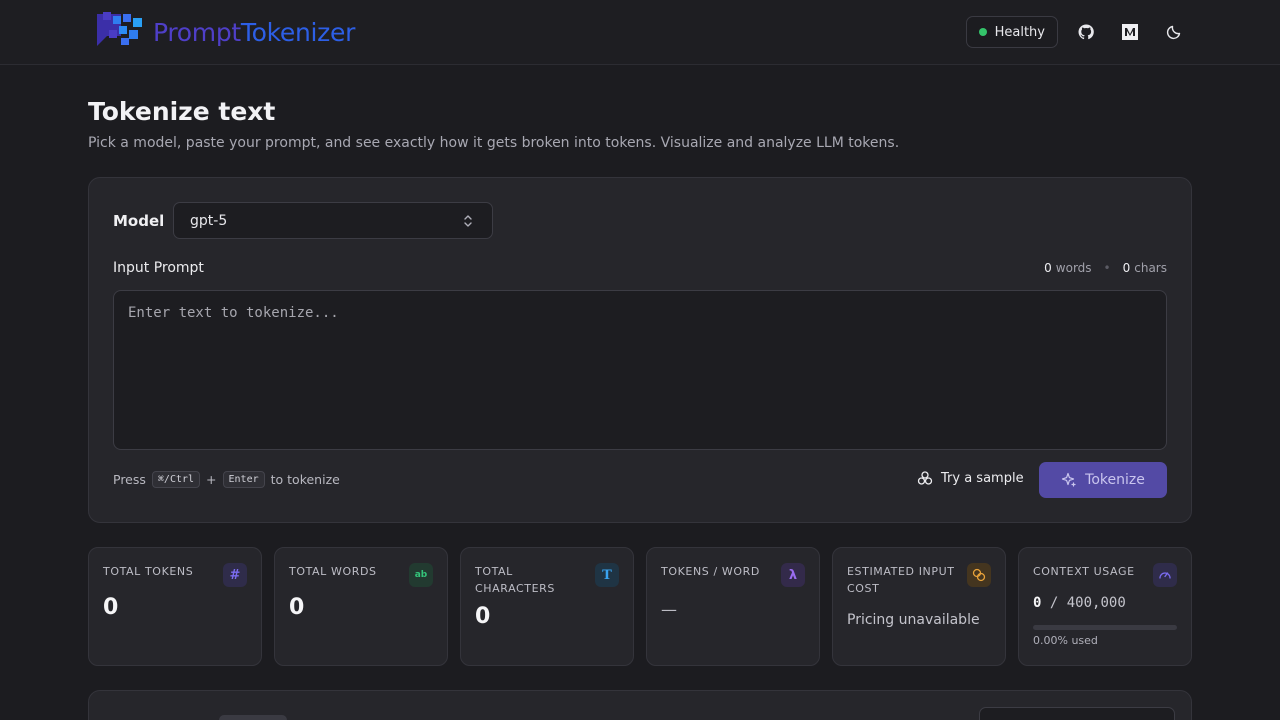 This screenshot has height=720, width=1280. I want to click on stat-card-total-words: TOTAL WORDS ab 0, so click(361, 606).